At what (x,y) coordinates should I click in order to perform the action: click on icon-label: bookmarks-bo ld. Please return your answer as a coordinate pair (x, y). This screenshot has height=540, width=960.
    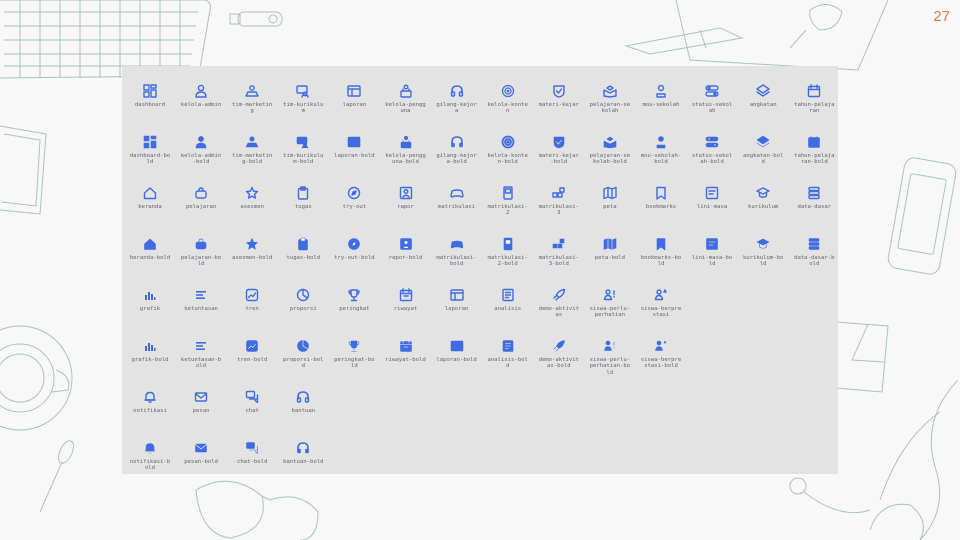
    Looking at the image, I should click on (661, 261).